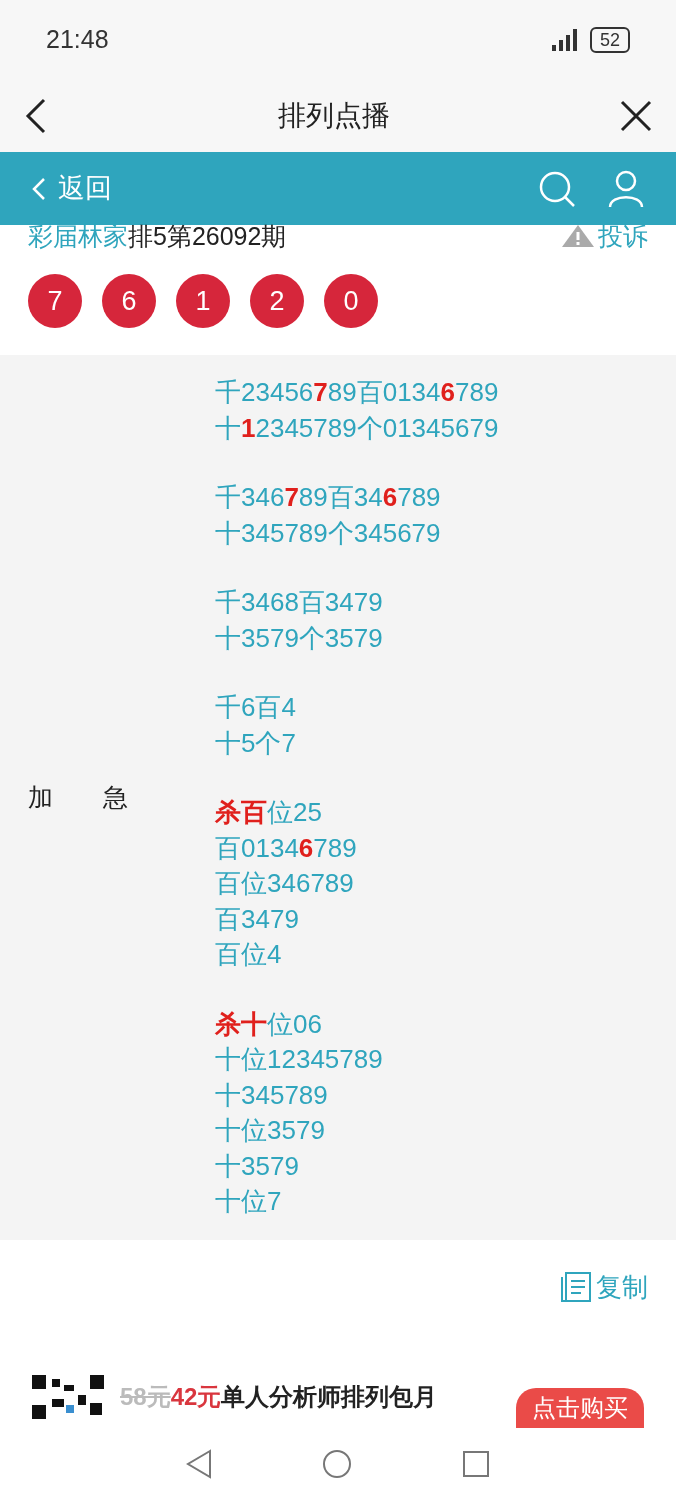 The height and width of the screenshot is (1500, 676). I want to click on ad-text: 58元42元单人分析师排列包月, so click(279, 1397).